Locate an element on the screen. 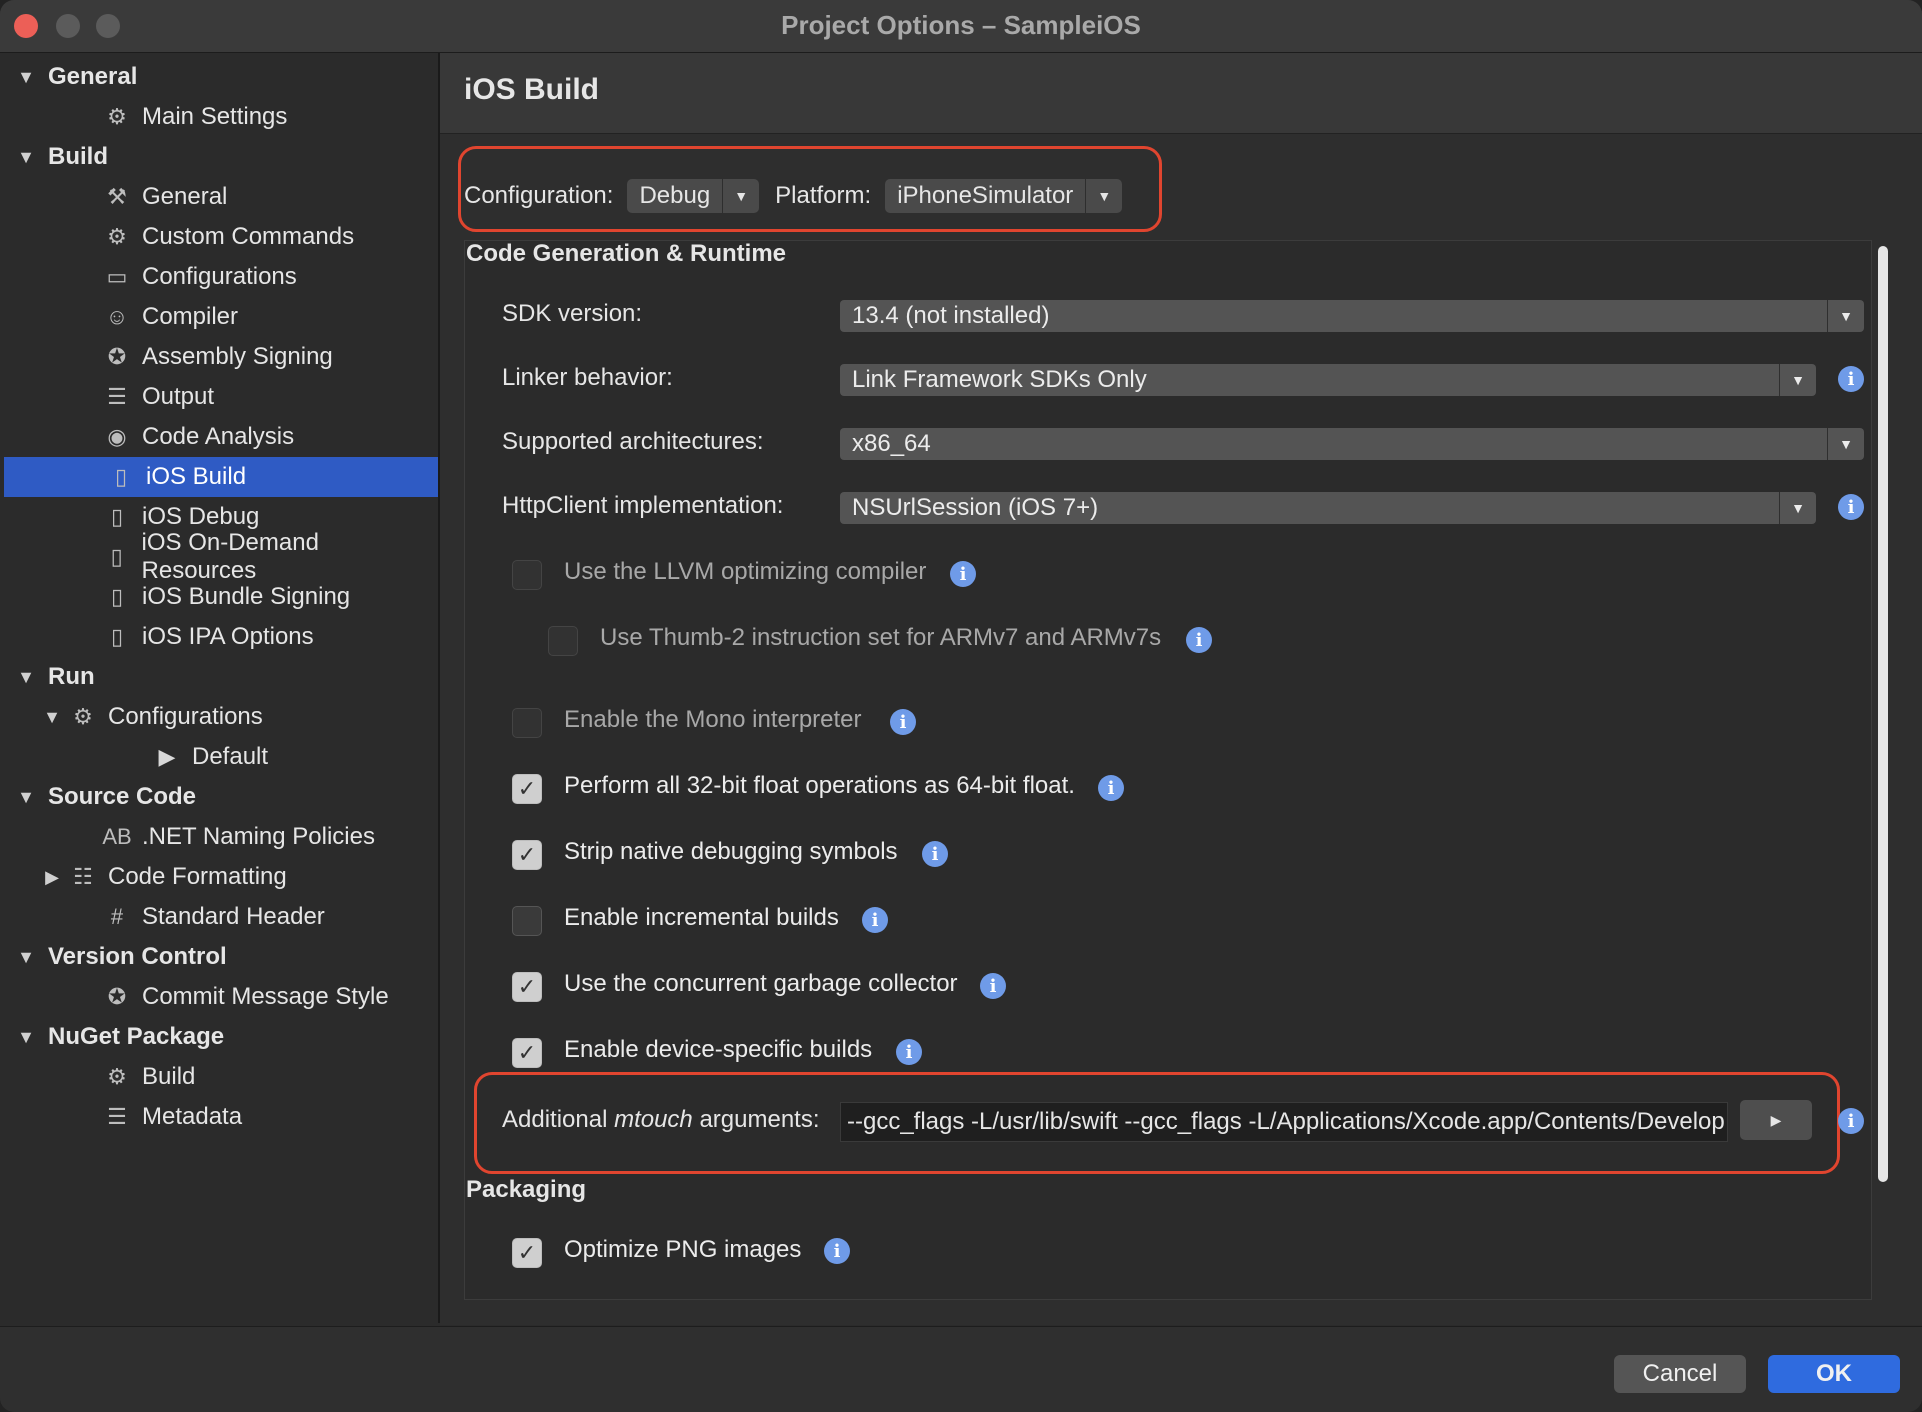 The image size is (1922, 1412). sidebar-item: ▶ ☷ Code Formatting is located at coordinates (219, 877).